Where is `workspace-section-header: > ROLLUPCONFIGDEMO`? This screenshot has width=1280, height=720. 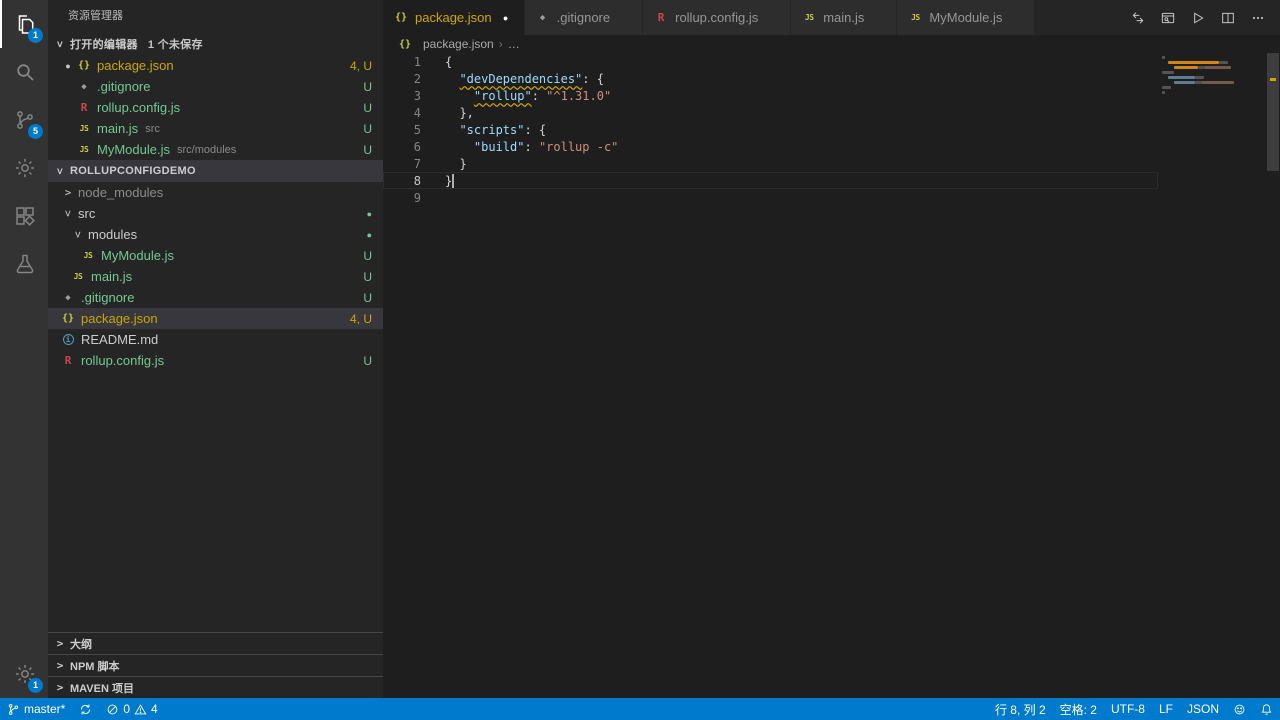
workspace-section-header: > ROLLUPCONFIGDEMO is located at coordinates (215, 171).